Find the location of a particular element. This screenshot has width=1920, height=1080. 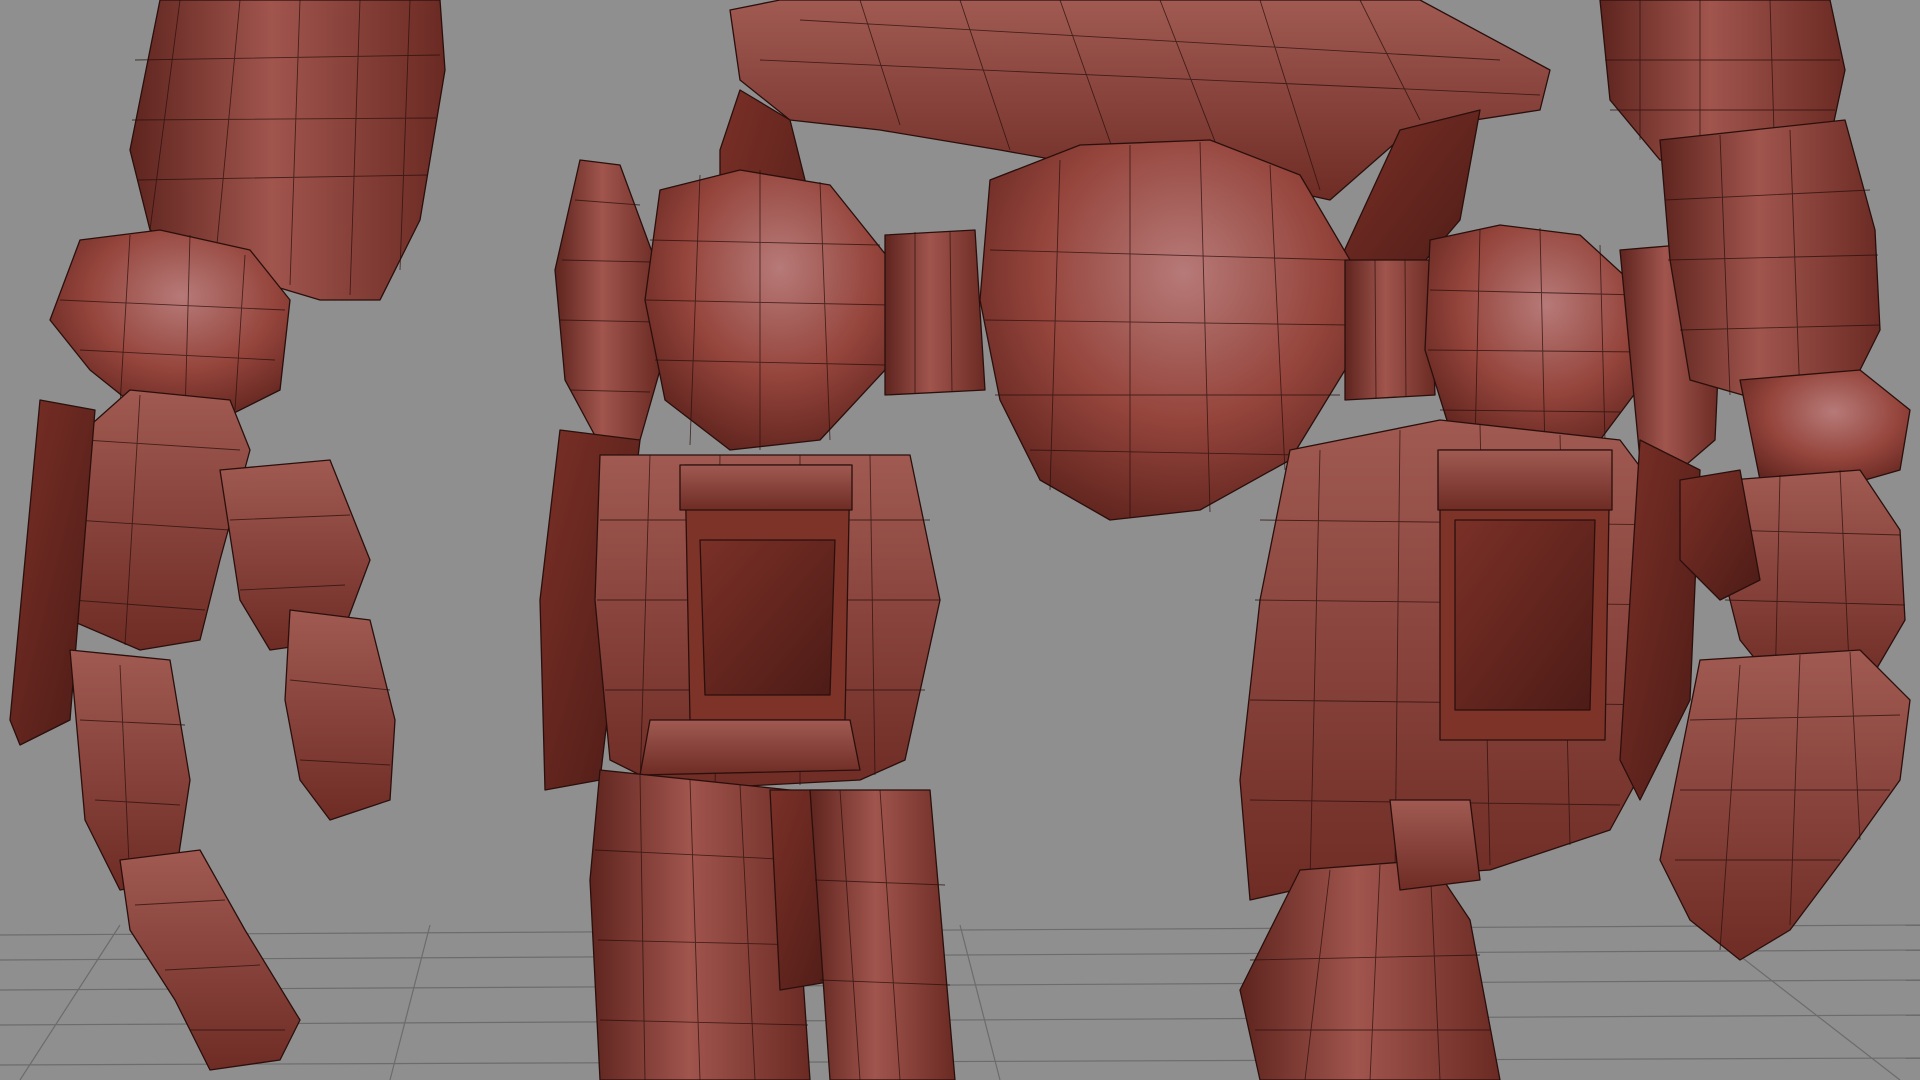

left-shin-mesh is located at coordinates (772, 924).